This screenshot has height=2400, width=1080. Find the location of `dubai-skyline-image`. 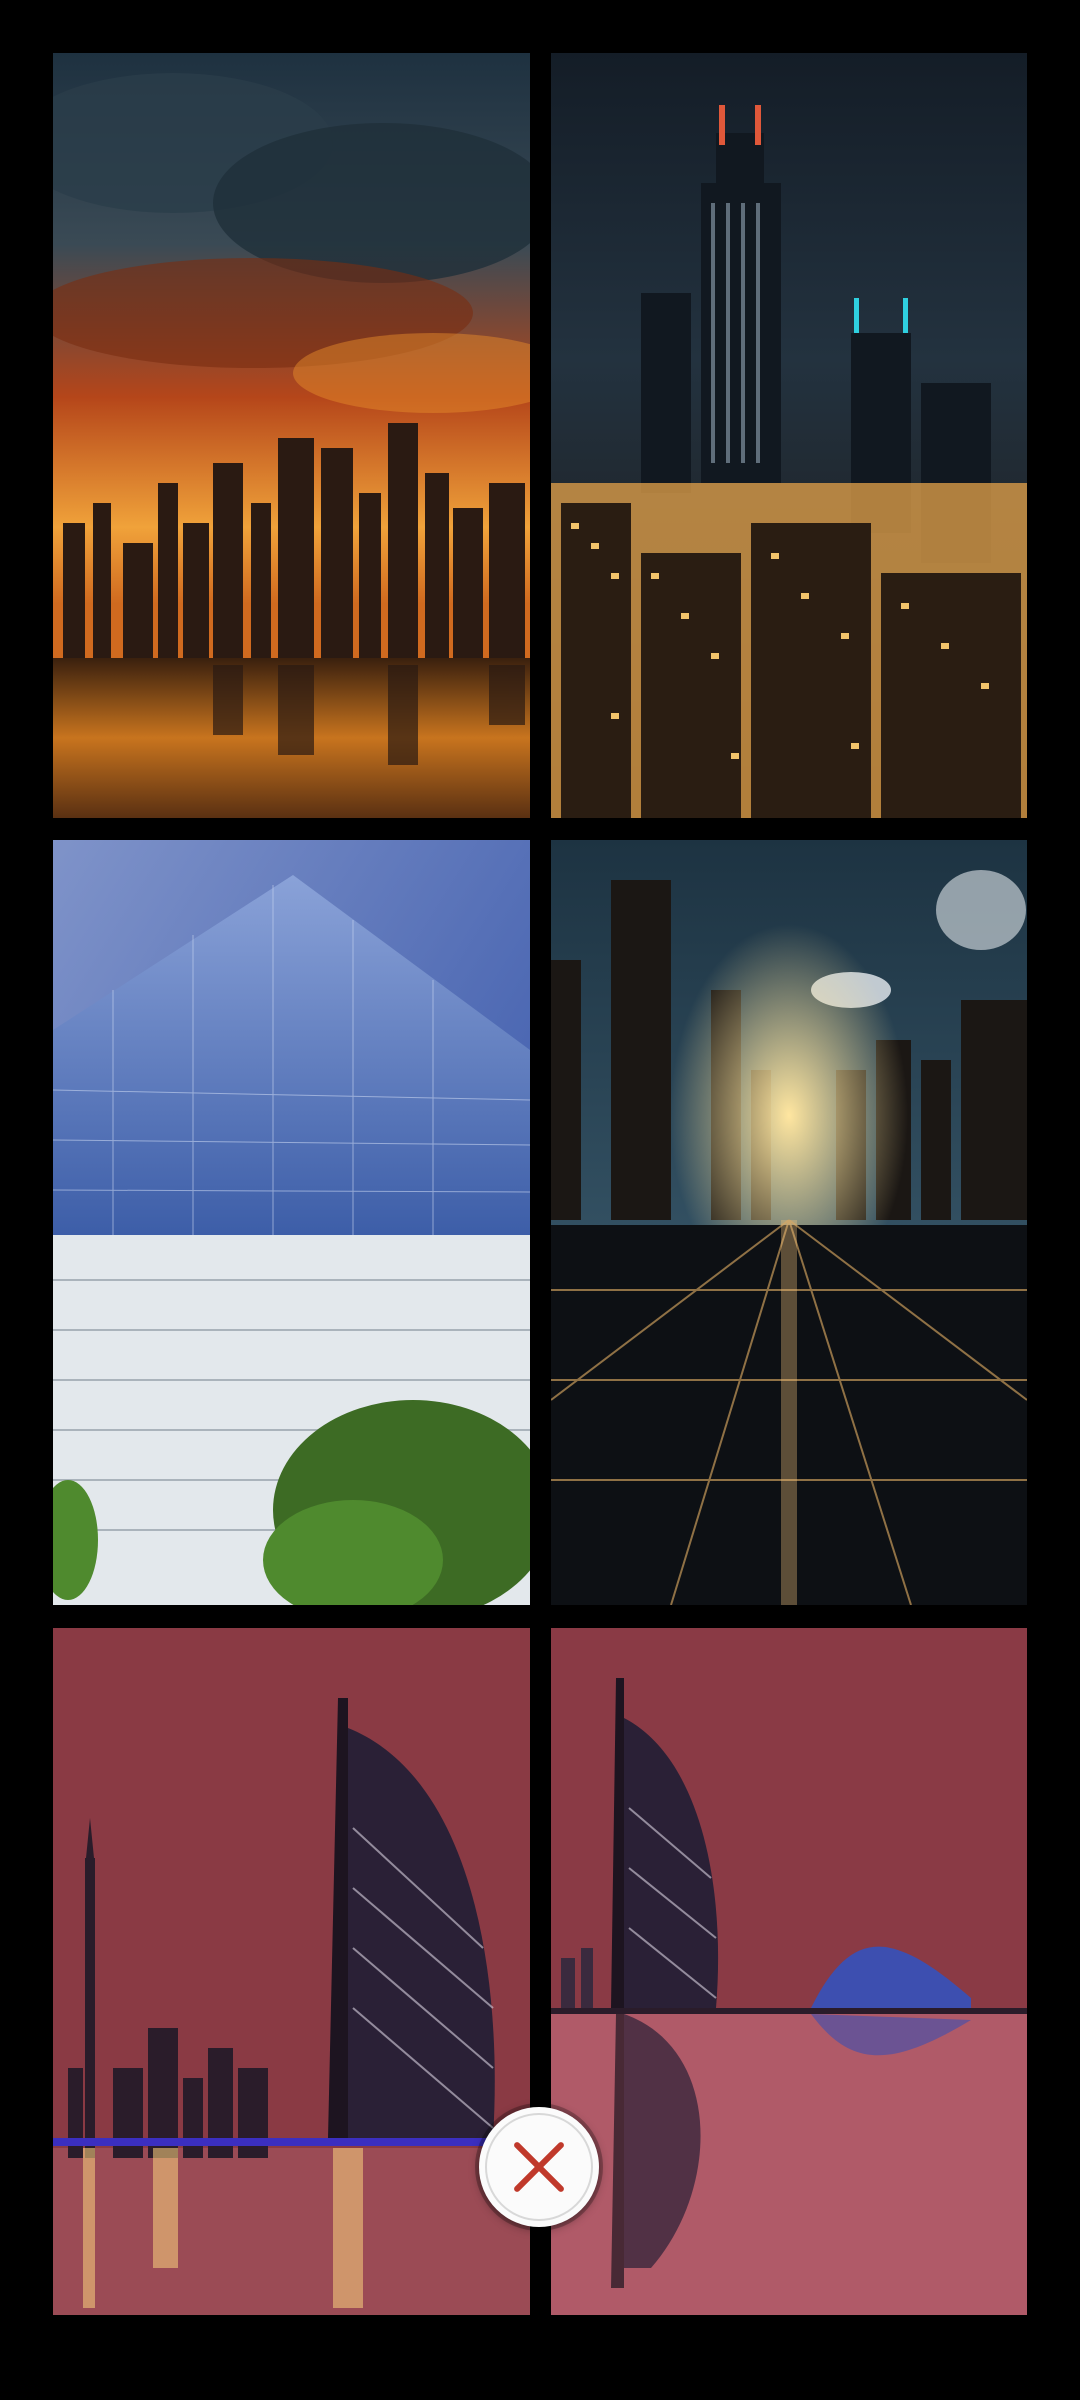

dubai-skyline-image is located at coordinates (291, 1971).